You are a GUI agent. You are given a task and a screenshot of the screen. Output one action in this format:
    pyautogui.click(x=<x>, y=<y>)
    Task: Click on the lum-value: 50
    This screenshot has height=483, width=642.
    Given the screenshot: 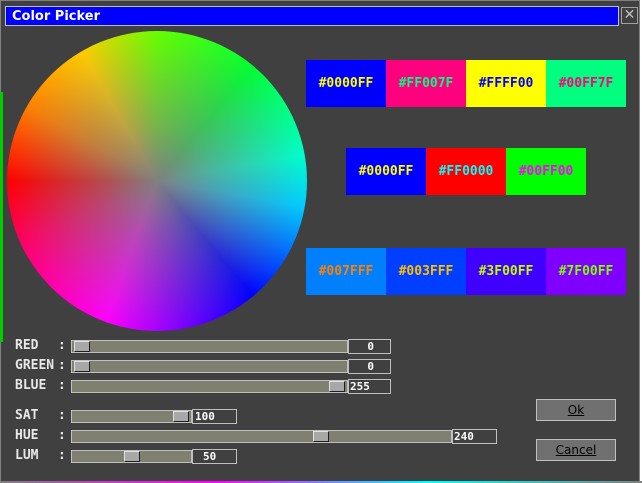 What is the action you would take?
    pyautogui.click(x=214, y=456)
    